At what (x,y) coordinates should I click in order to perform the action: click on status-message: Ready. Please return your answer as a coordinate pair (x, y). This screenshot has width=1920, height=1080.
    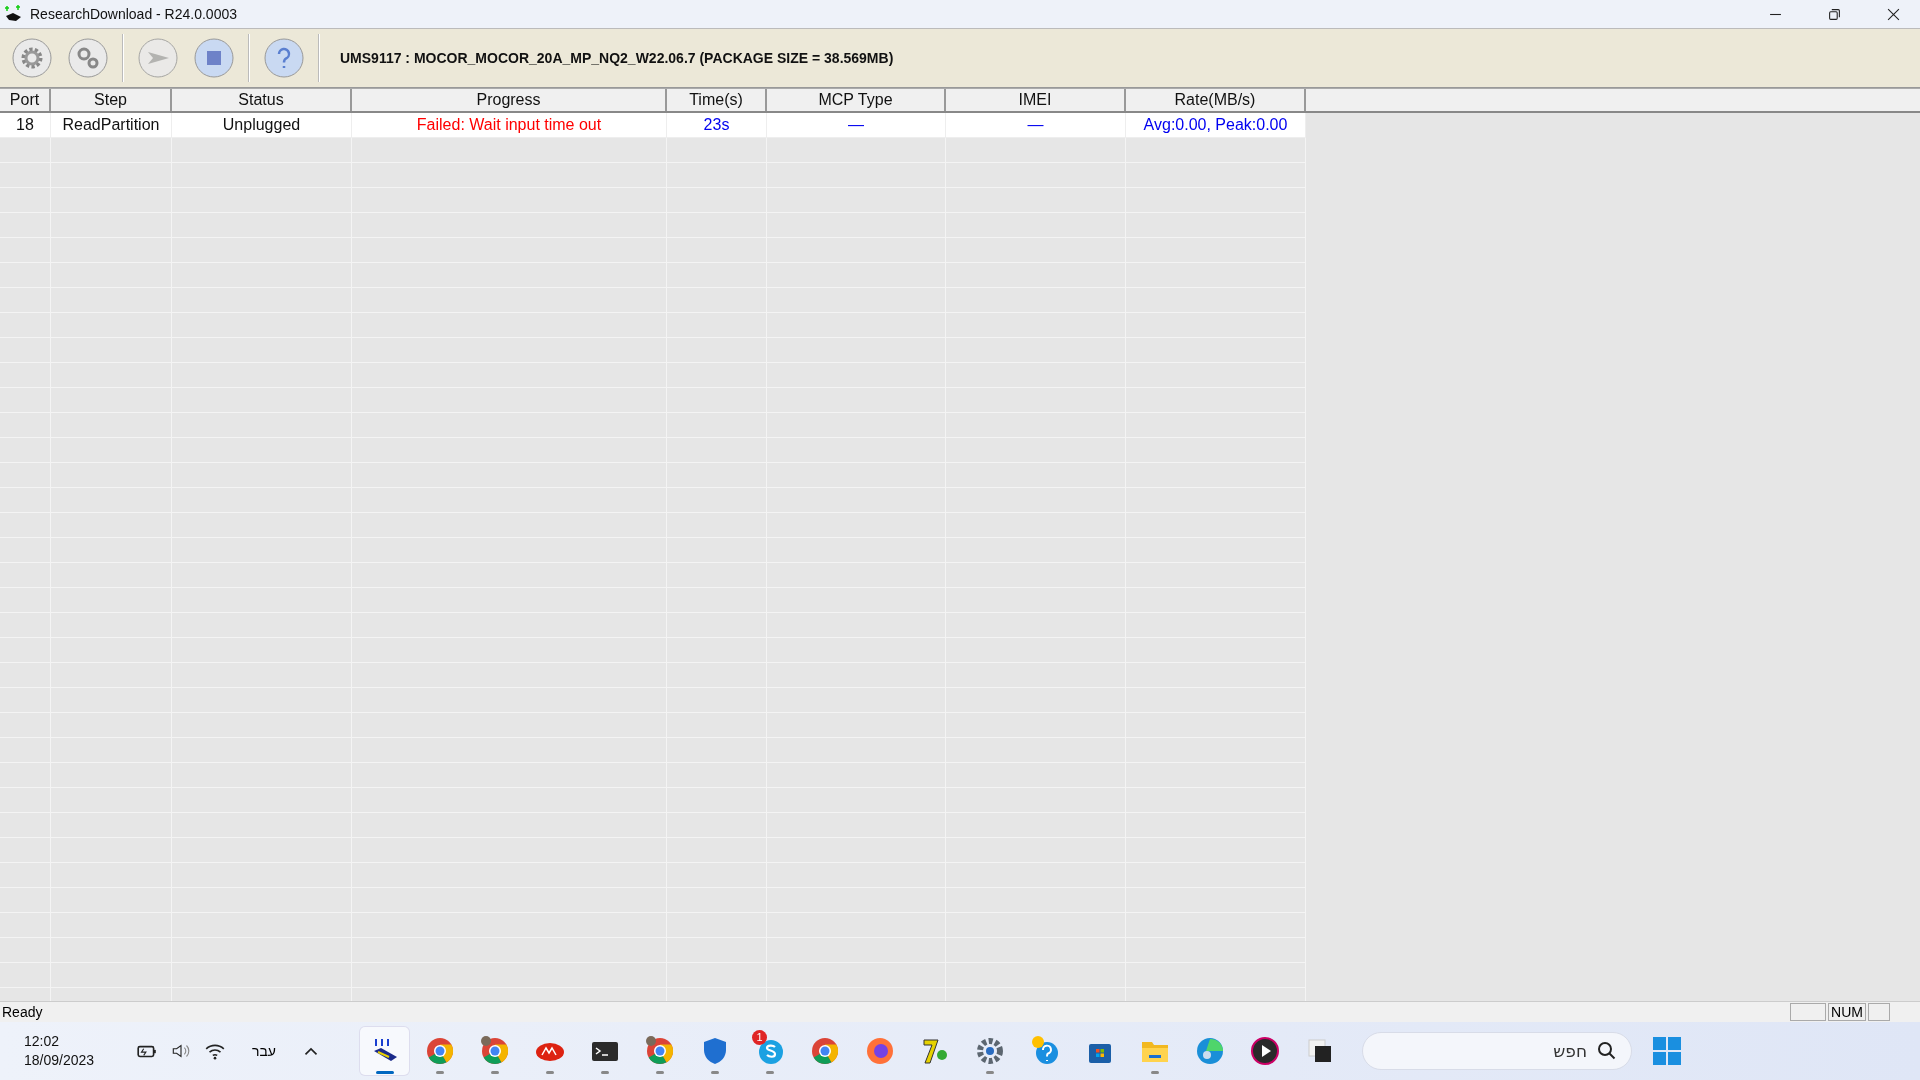
    Looking at the image, I should click on (22, 1012).